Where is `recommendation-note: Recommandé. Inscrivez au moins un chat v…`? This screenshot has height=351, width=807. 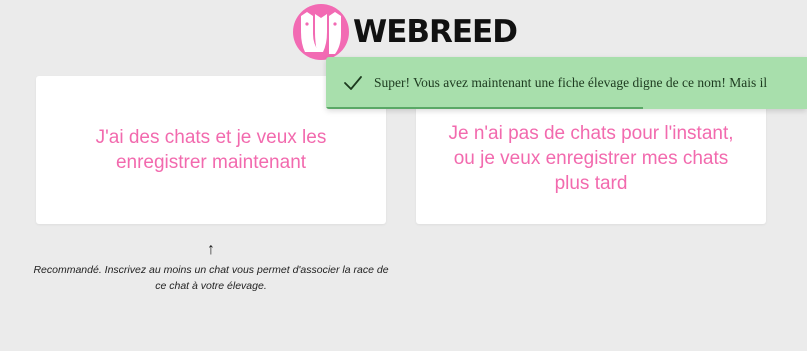
recommendation-note: Recommandé. Inscrivez au moins un chat v… is located at coordinates (211, 278).